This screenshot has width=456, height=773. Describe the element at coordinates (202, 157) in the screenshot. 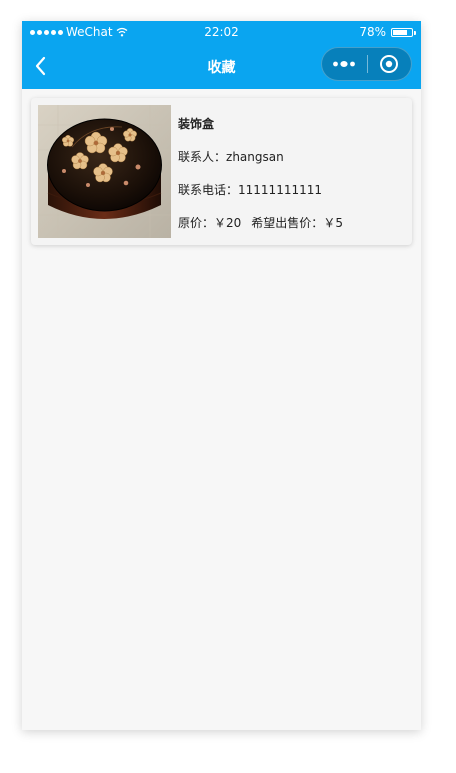

I see `contact-label: 联系人：` at that location.